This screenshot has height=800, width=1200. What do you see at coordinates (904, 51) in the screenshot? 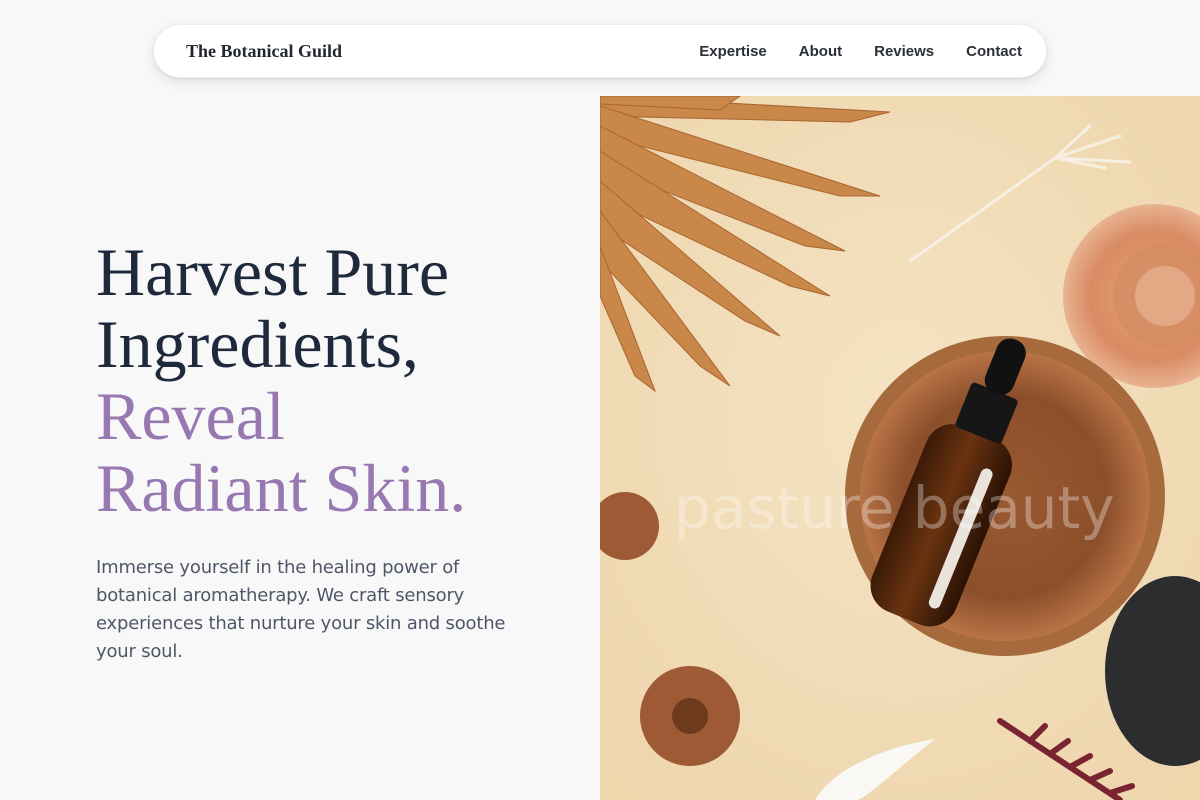
I see `nav-link-reviews: Reviews` at bounding box center [904, 51].